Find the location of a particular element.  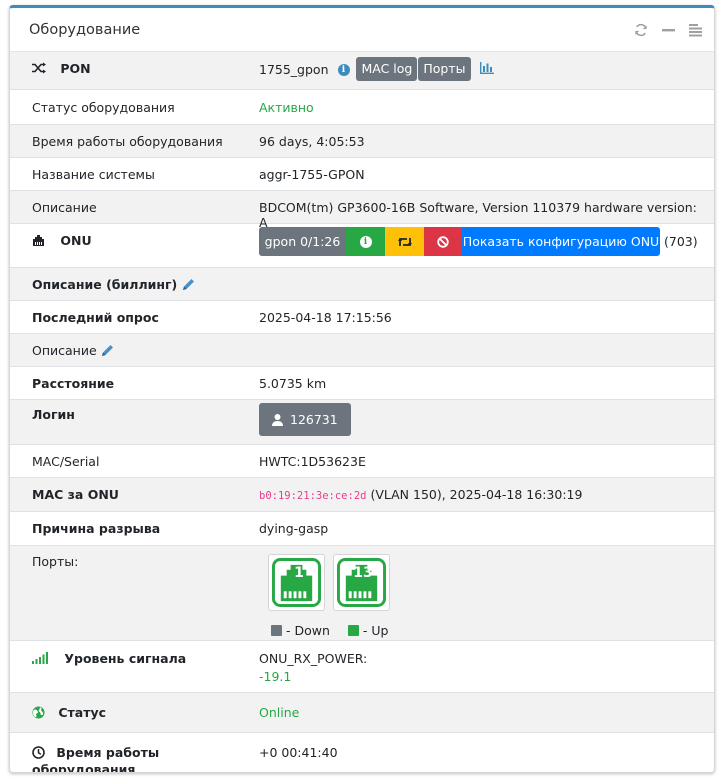

onu-status-label-cell: Статус is located at coordinates (145, 713).